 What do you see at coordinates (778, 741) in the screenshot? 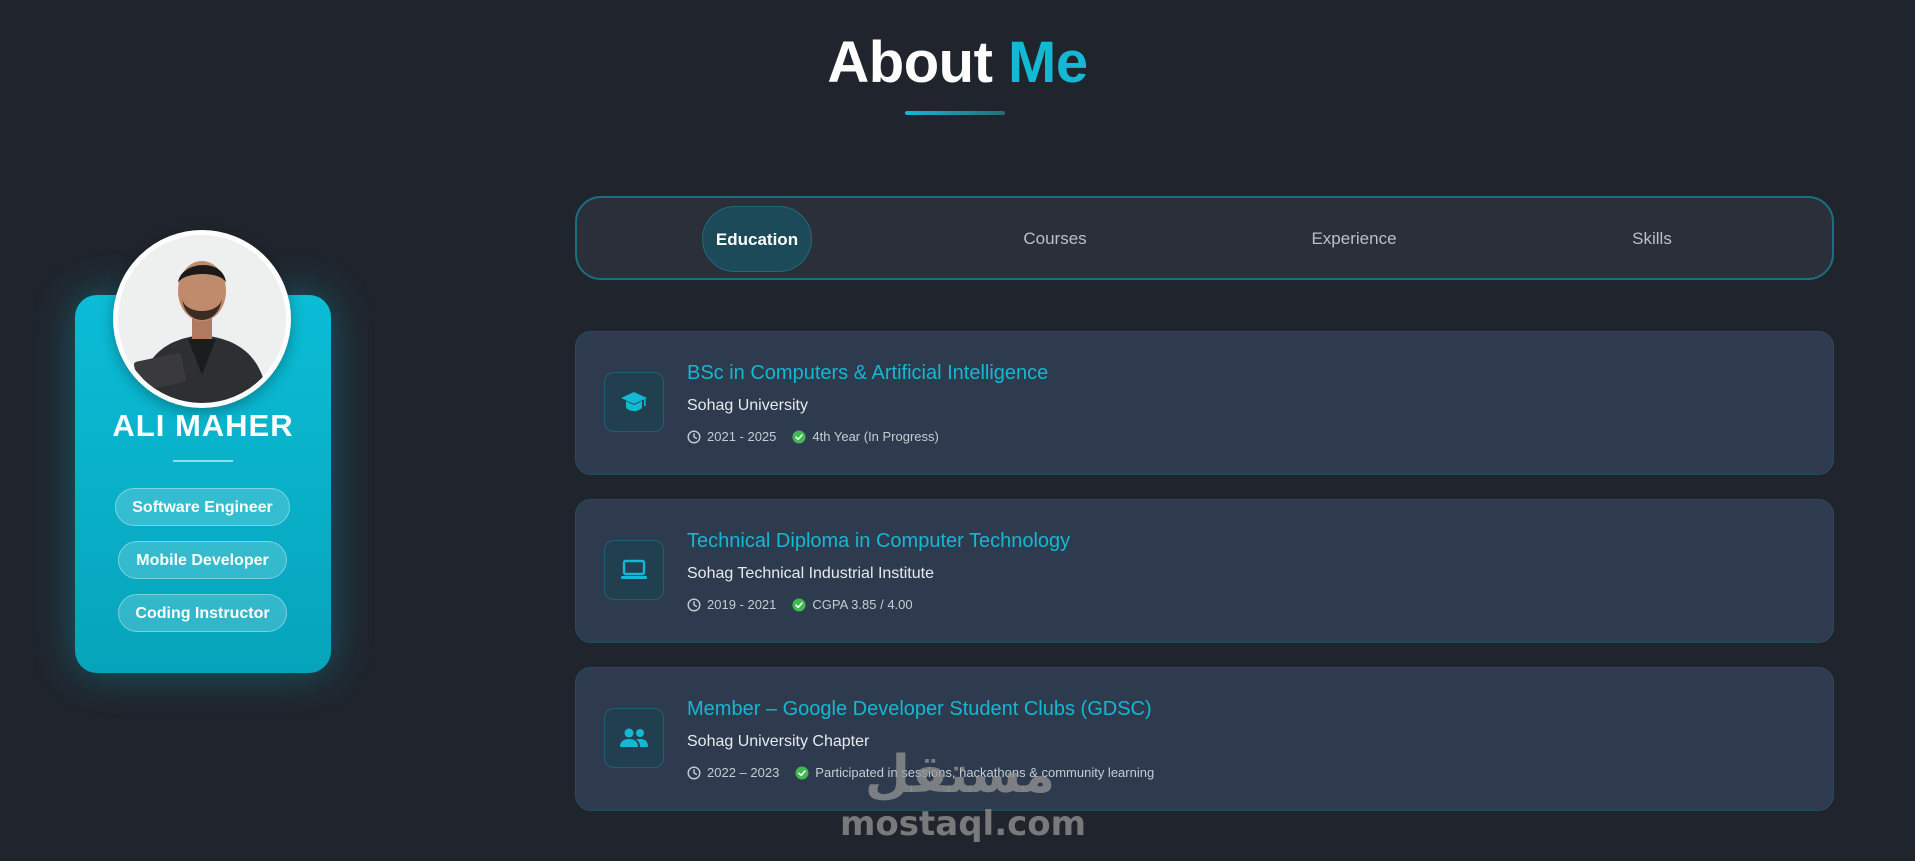
I see `education-institution: Sohag University Chapter` at bounding box center [778, 741].